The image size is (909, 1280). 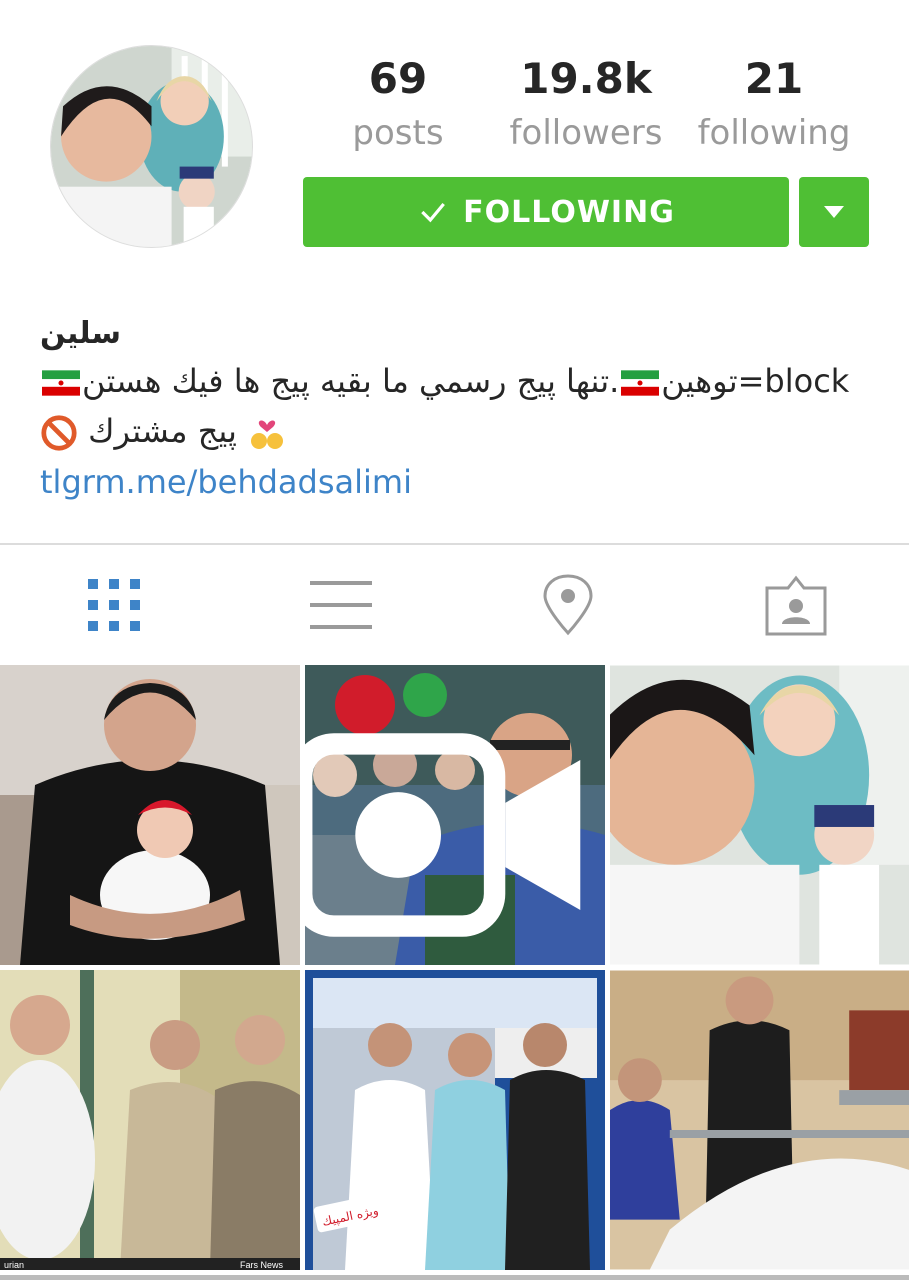 I want to click on photo-caption-right: Fars News, so click(x=262, y=1265).